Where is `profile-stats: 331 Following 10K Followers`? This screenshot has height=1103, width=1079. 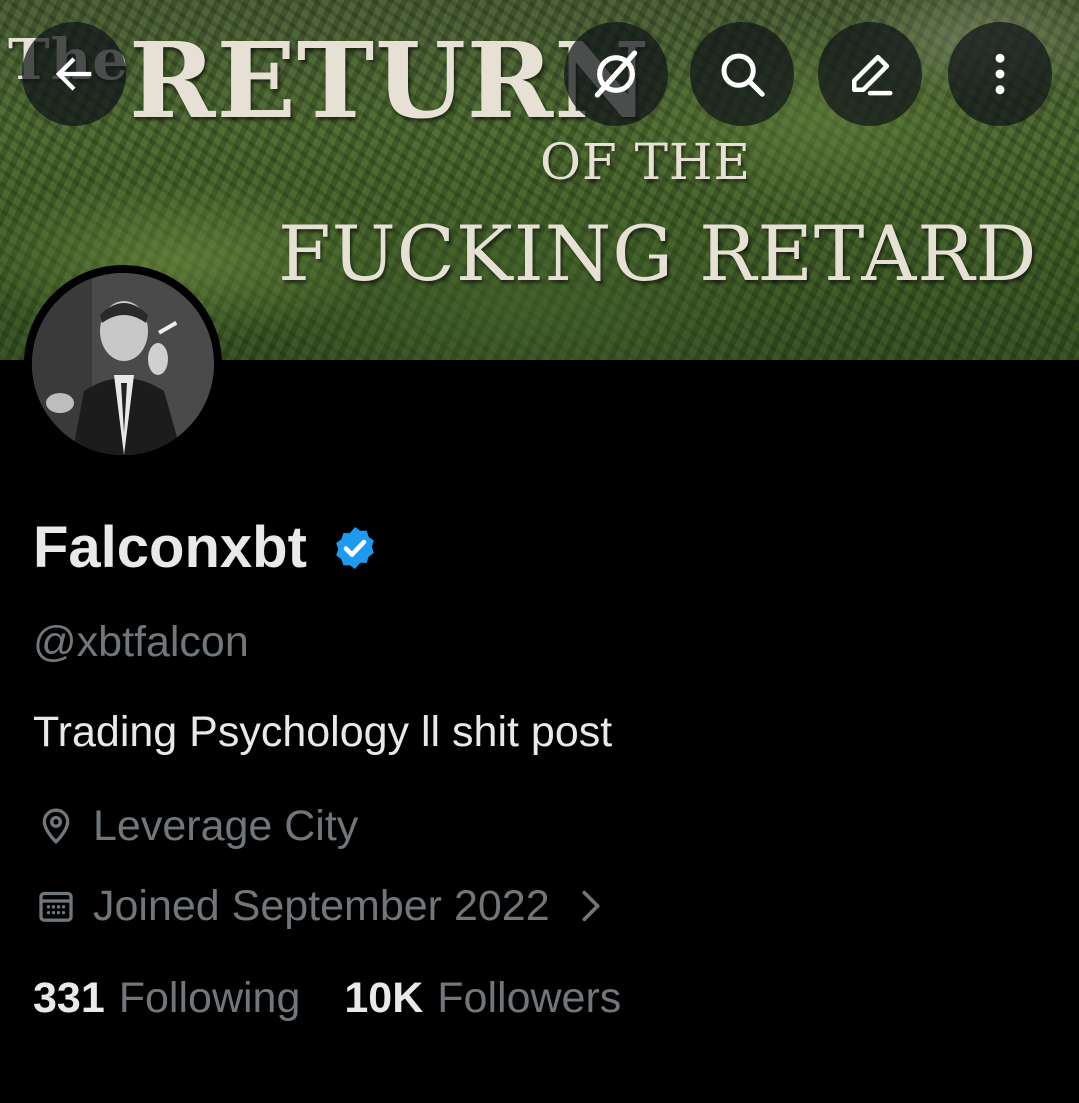 profile-stats: 331 Following 10K Followers is located at coordinates (327, 998).